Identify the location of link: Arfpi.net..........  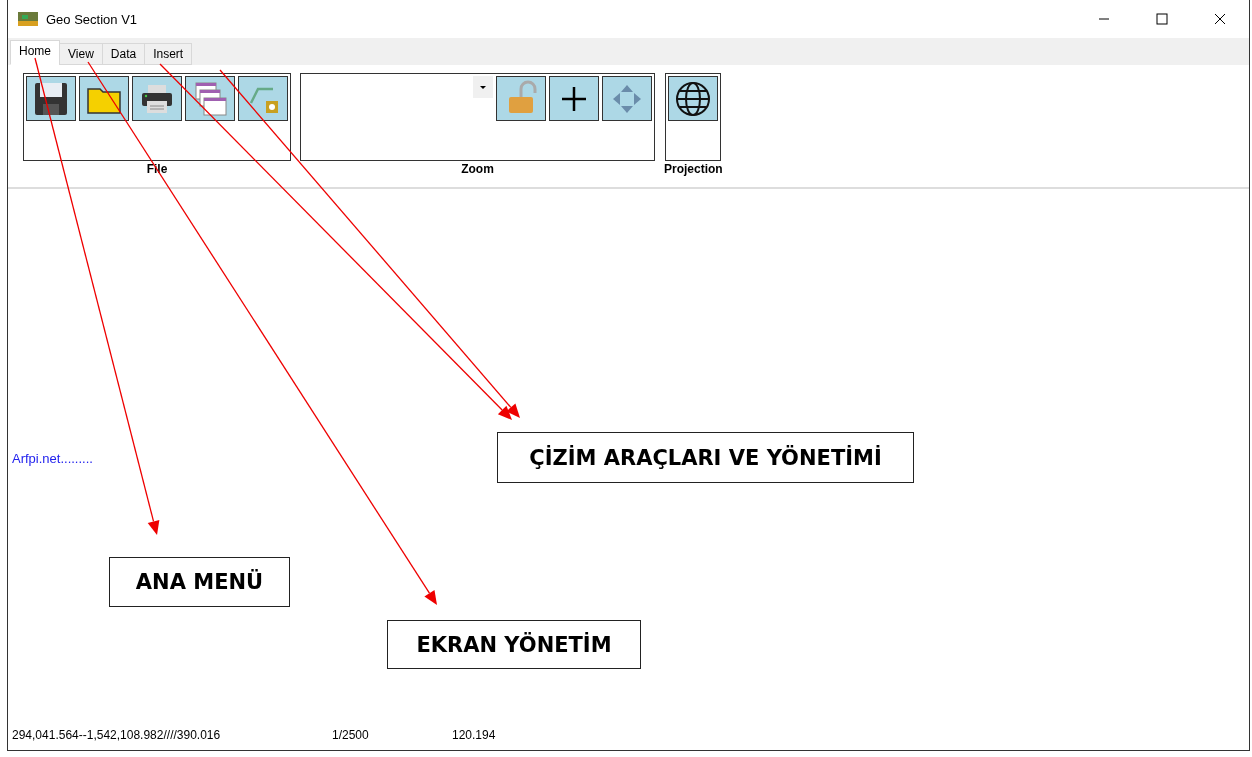
(52, 458).